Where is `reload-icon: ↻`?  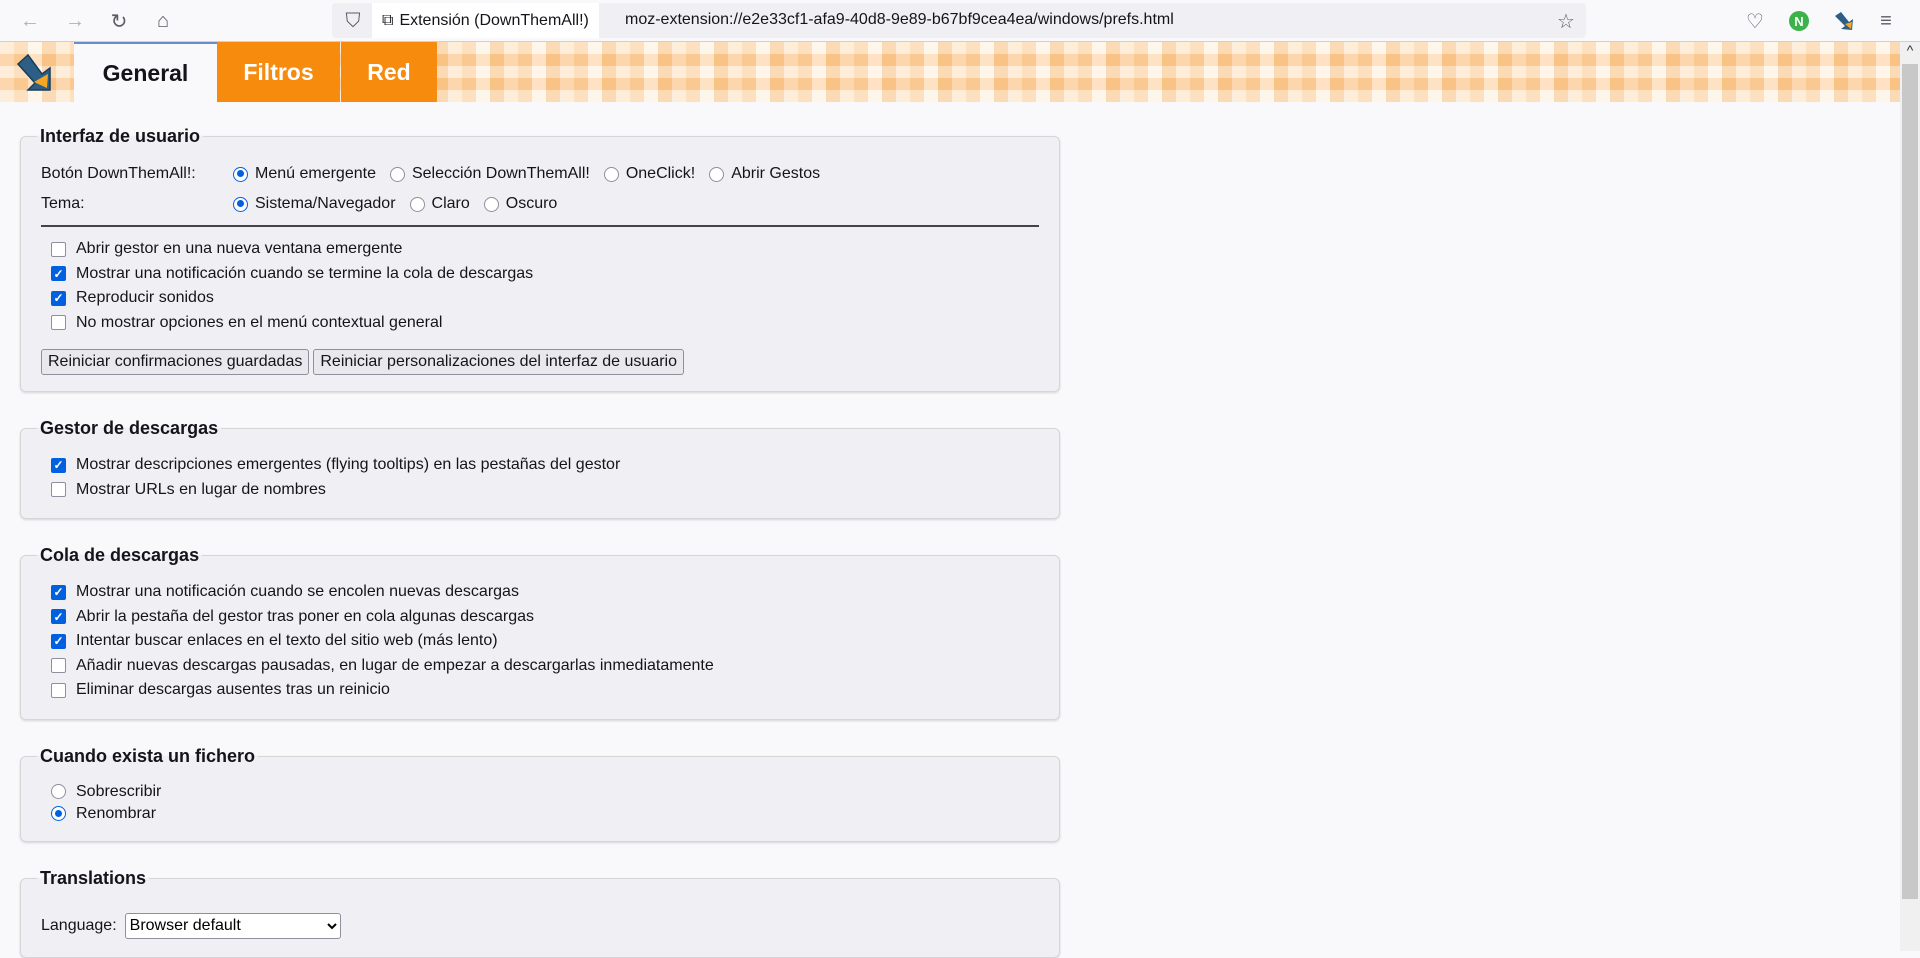 reload-icon: ↻ is located at coordinates (119, 21).